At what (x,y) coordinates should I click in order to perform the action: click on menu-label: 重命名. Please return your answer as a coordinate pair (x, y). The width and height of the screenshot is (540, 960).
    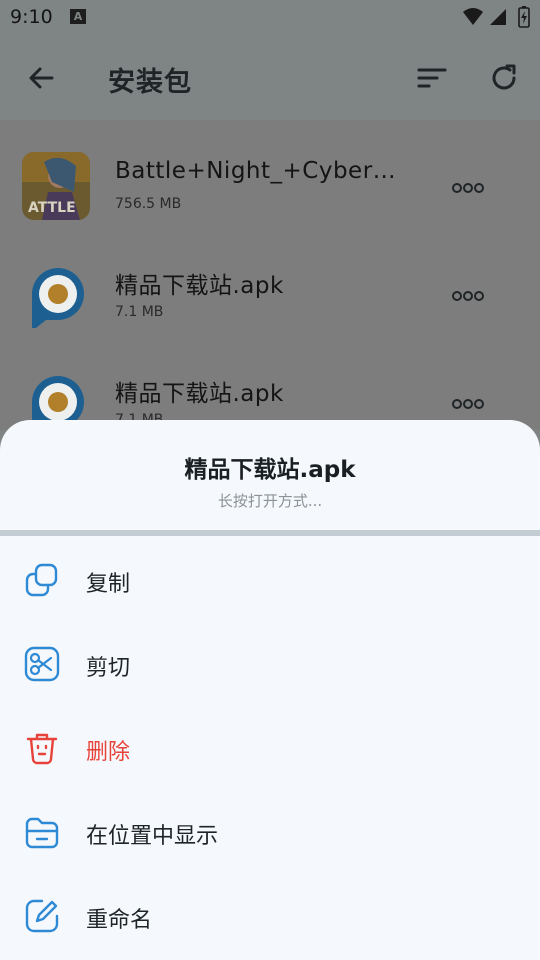
    Looking at the image, I should click on (119, 920).